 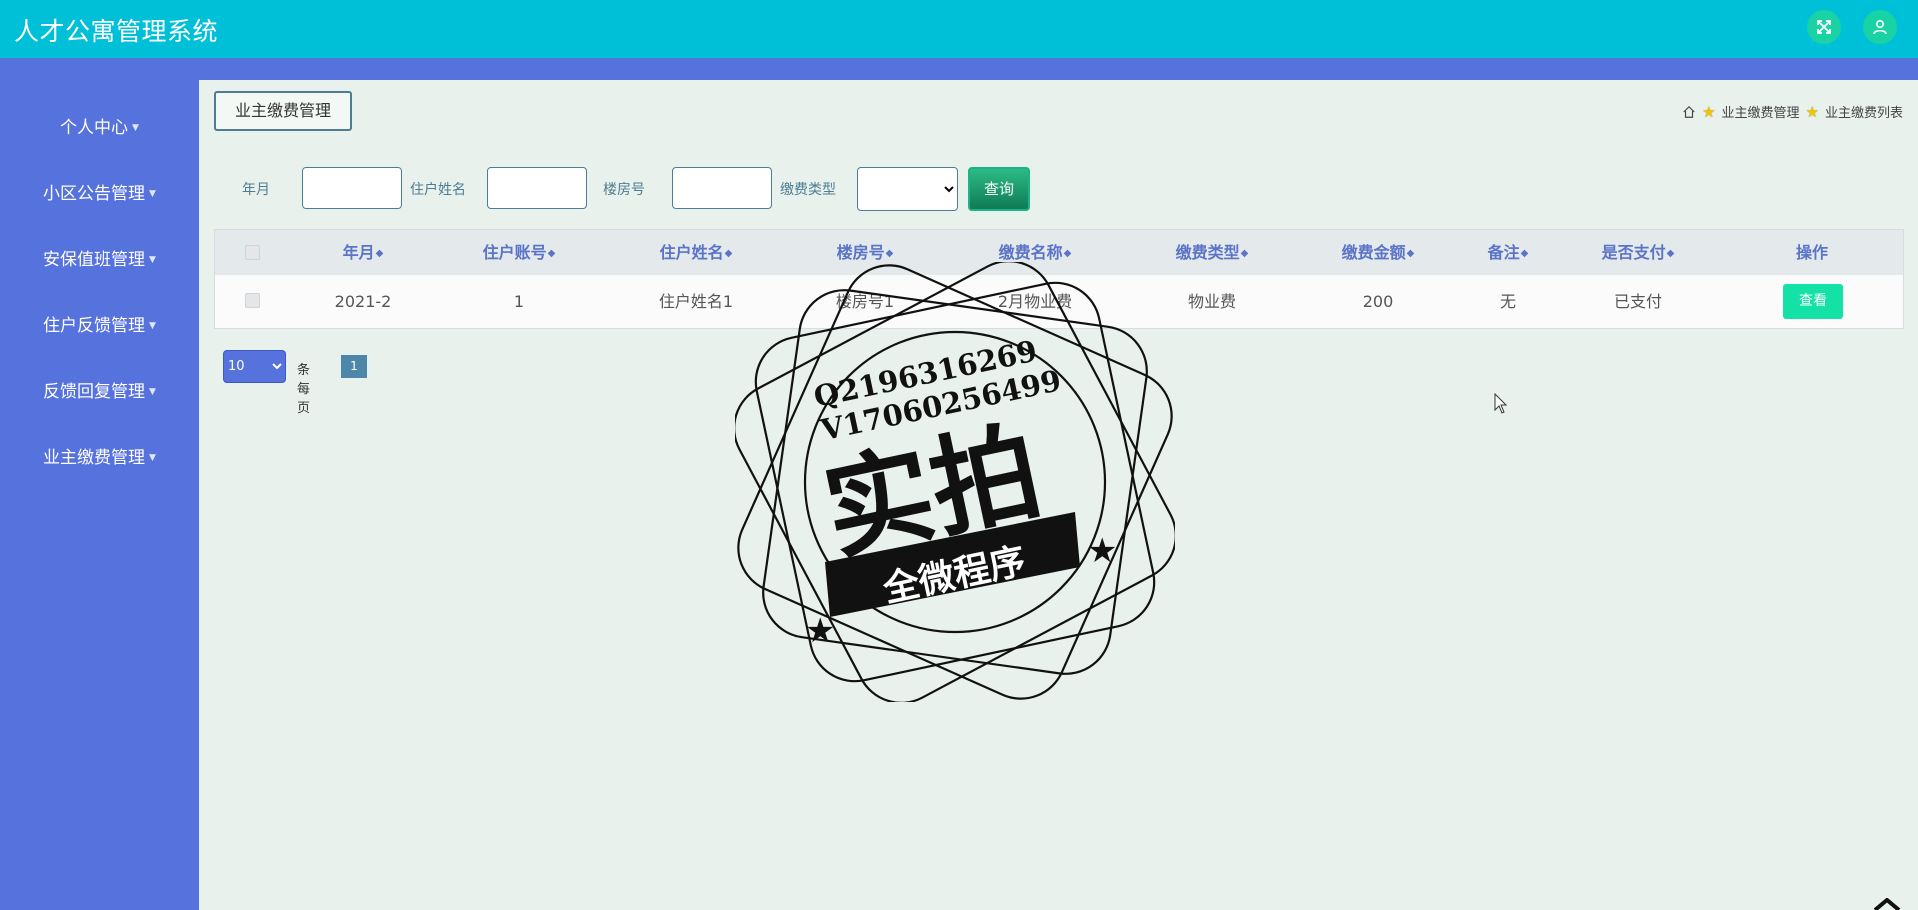 What do you see at coordinates (519, 301) in the screenshot?
I see `table-cell: 1` at bounding box center [519, 301].